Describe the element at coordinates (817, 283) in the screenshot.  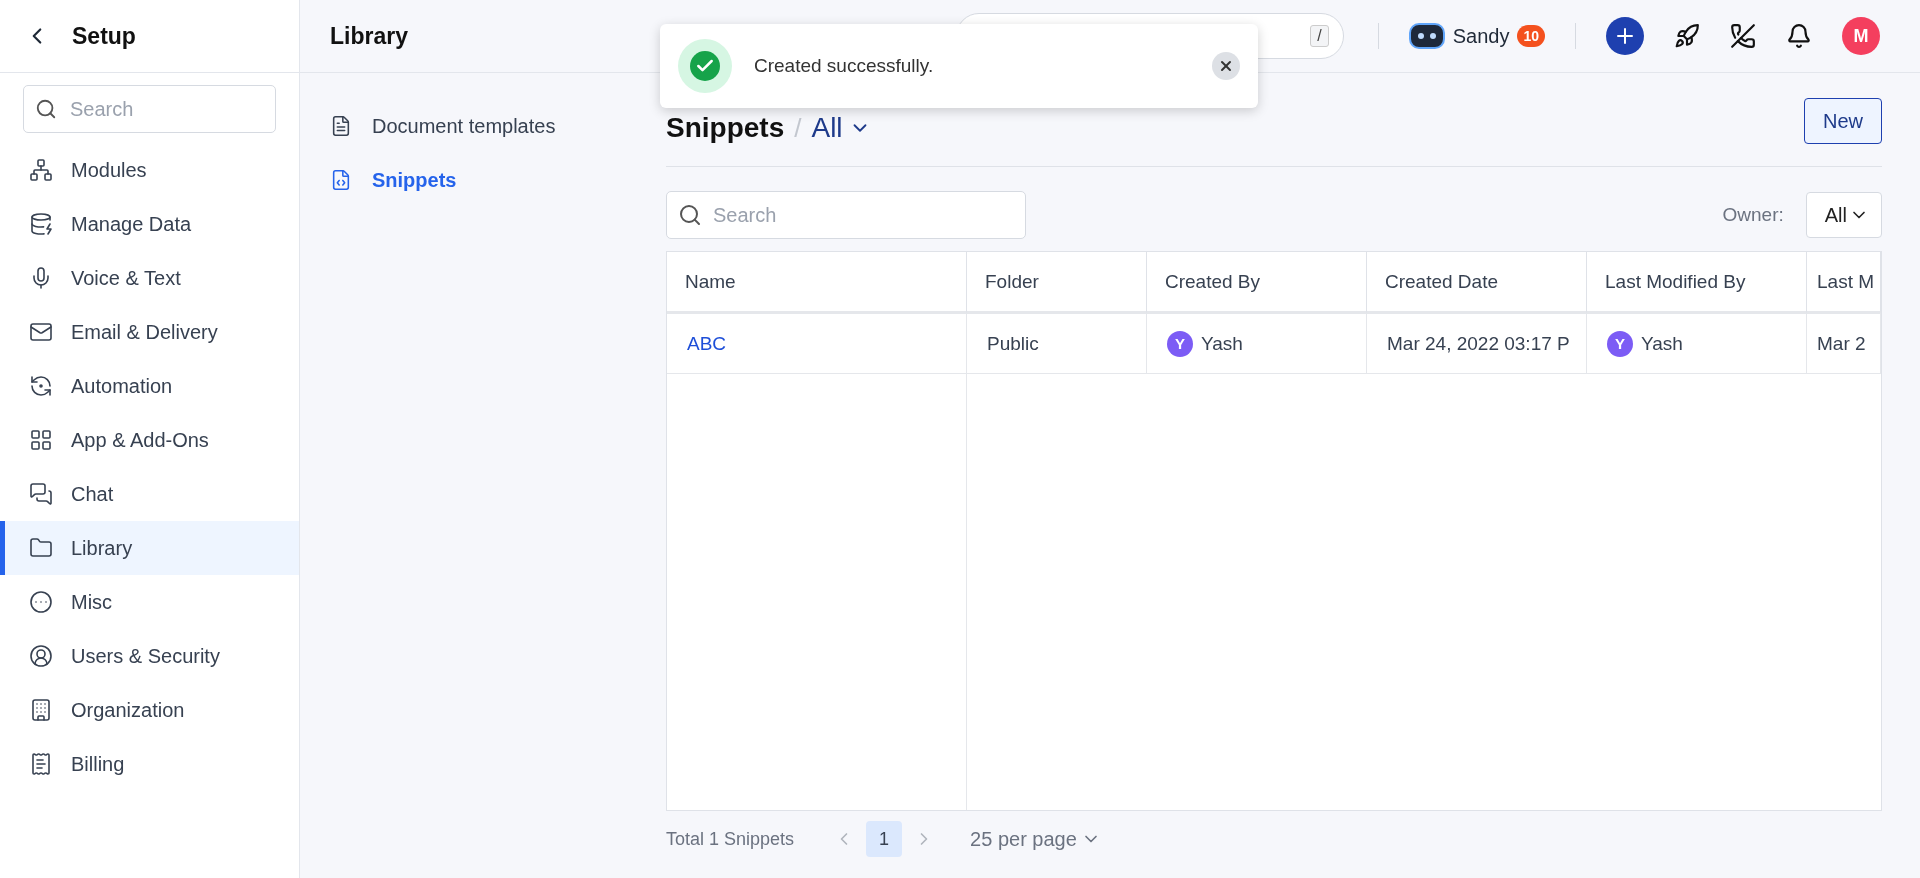
I see `column-header: Name` at that location.